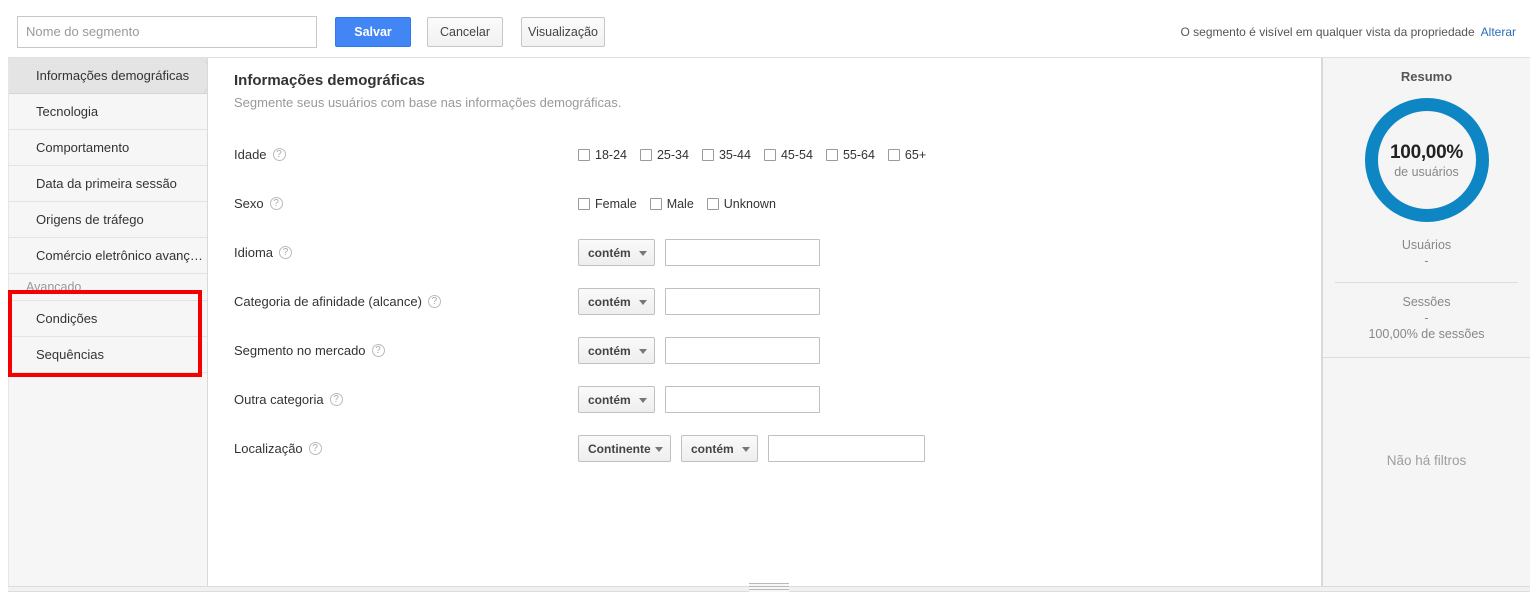  What do you see at coordinates (741, 204) in the screenshot?
I see `gender-checkbox-unknown: Unknown` at bounding box center [741, 204].